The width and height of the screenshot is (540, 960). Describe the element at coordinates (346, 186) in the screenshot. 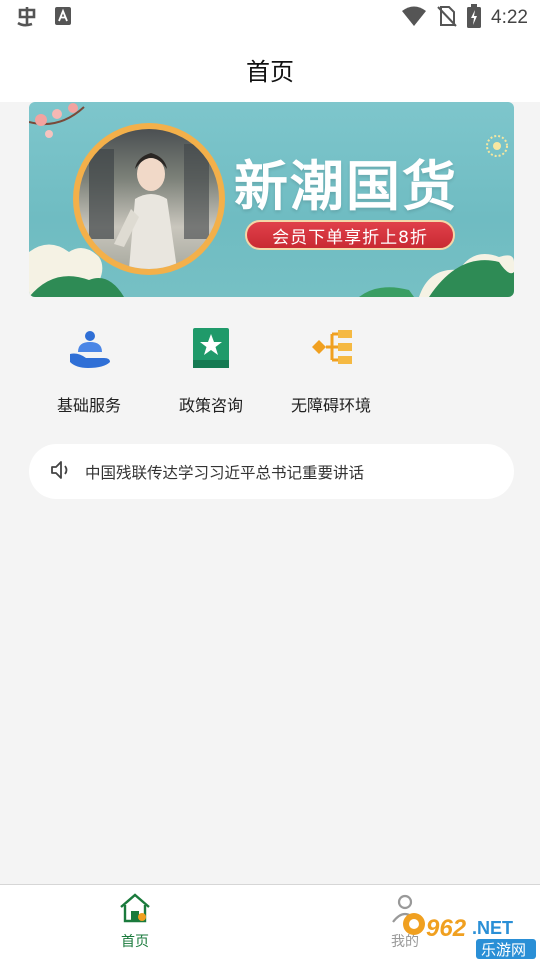

I see `banner-title: 新潮国货` at that location.